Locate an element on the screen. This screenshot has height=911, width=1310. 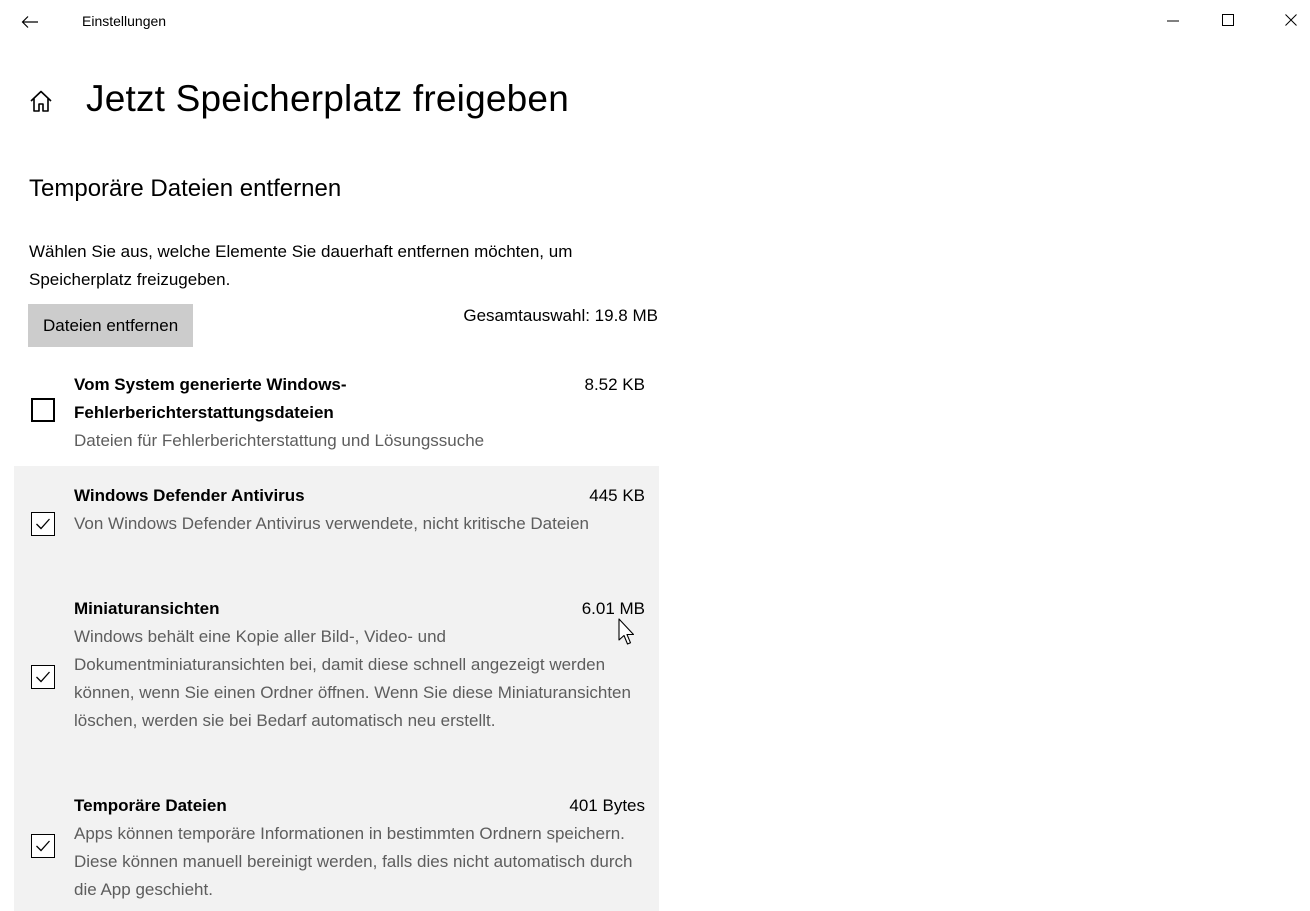
minimize-button is located at coordinates (1173, 20).